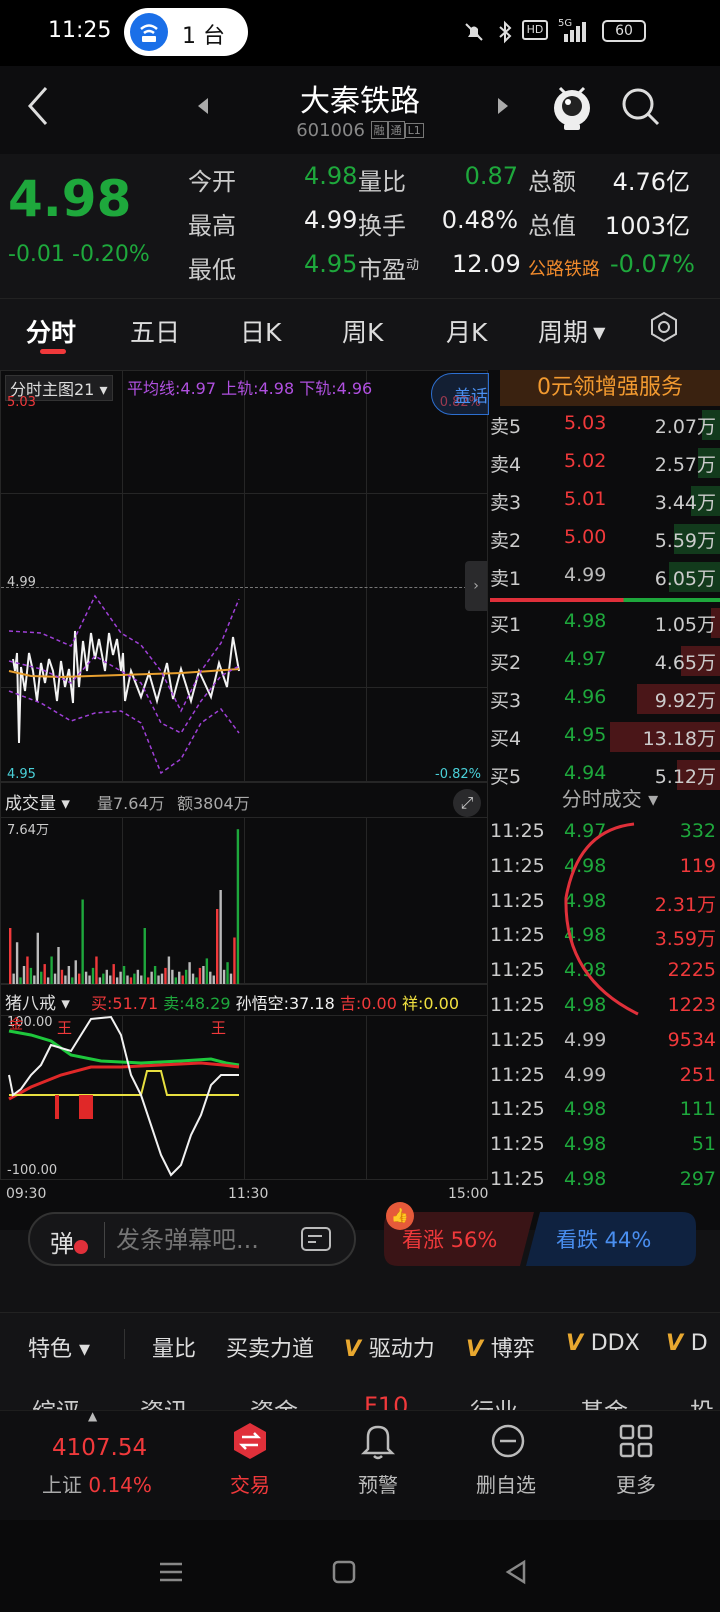 Image resolution: width=720 pixels, height=1612 pixels. What do you see at coordinates (196, 1240) in the screenshot?
I see `danmaku-input` at bounding box center [196, 1240].